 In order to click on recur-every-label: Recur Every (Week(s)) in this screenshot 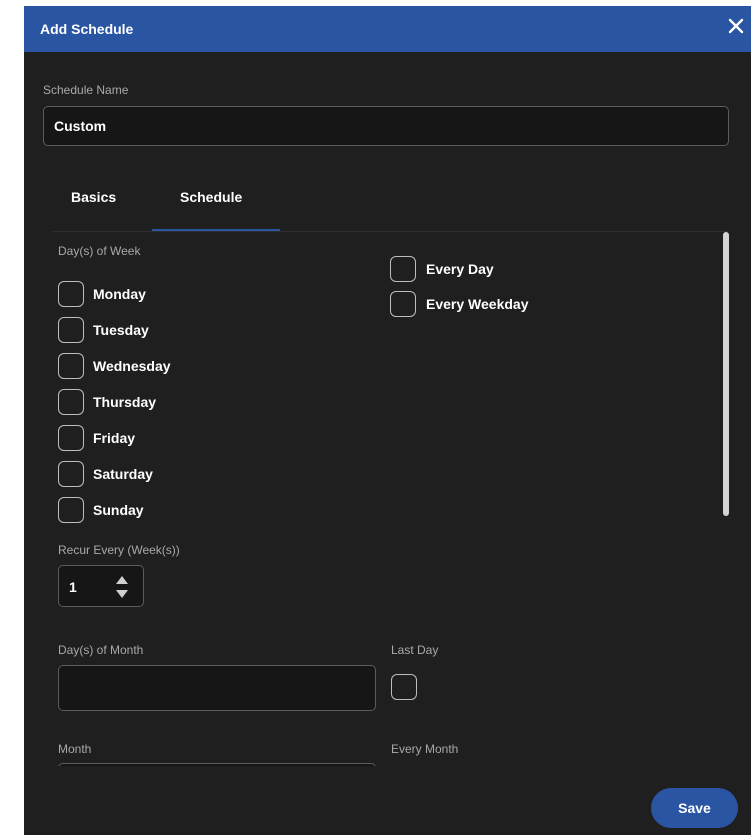, I will do `click(119, 550)`.